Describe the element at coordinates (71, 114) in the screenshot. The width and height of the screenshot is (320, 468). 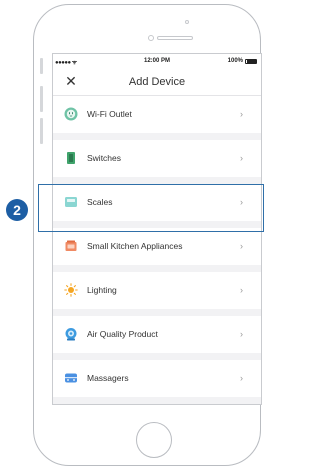
I see `outlet-icon` at that location.